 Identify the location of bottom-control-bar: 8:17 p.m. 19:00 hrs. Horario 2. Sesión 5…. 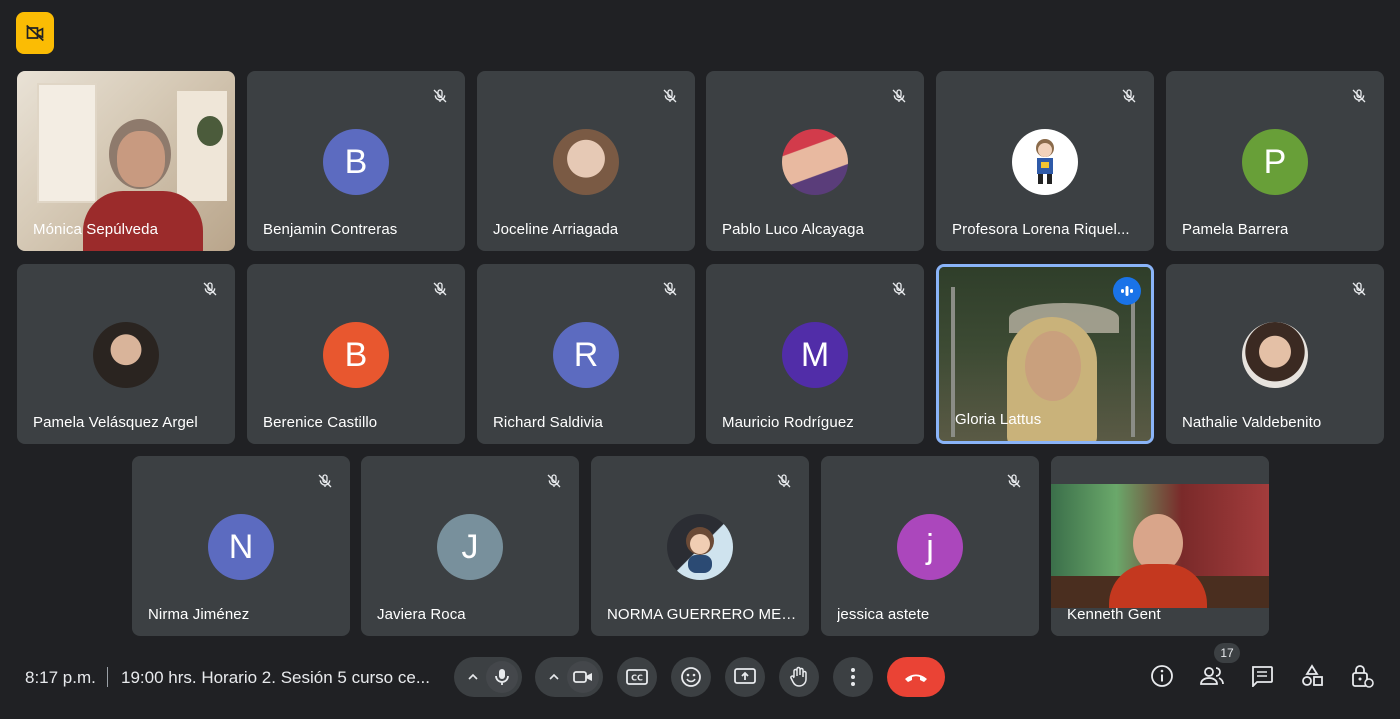
(700, 679).